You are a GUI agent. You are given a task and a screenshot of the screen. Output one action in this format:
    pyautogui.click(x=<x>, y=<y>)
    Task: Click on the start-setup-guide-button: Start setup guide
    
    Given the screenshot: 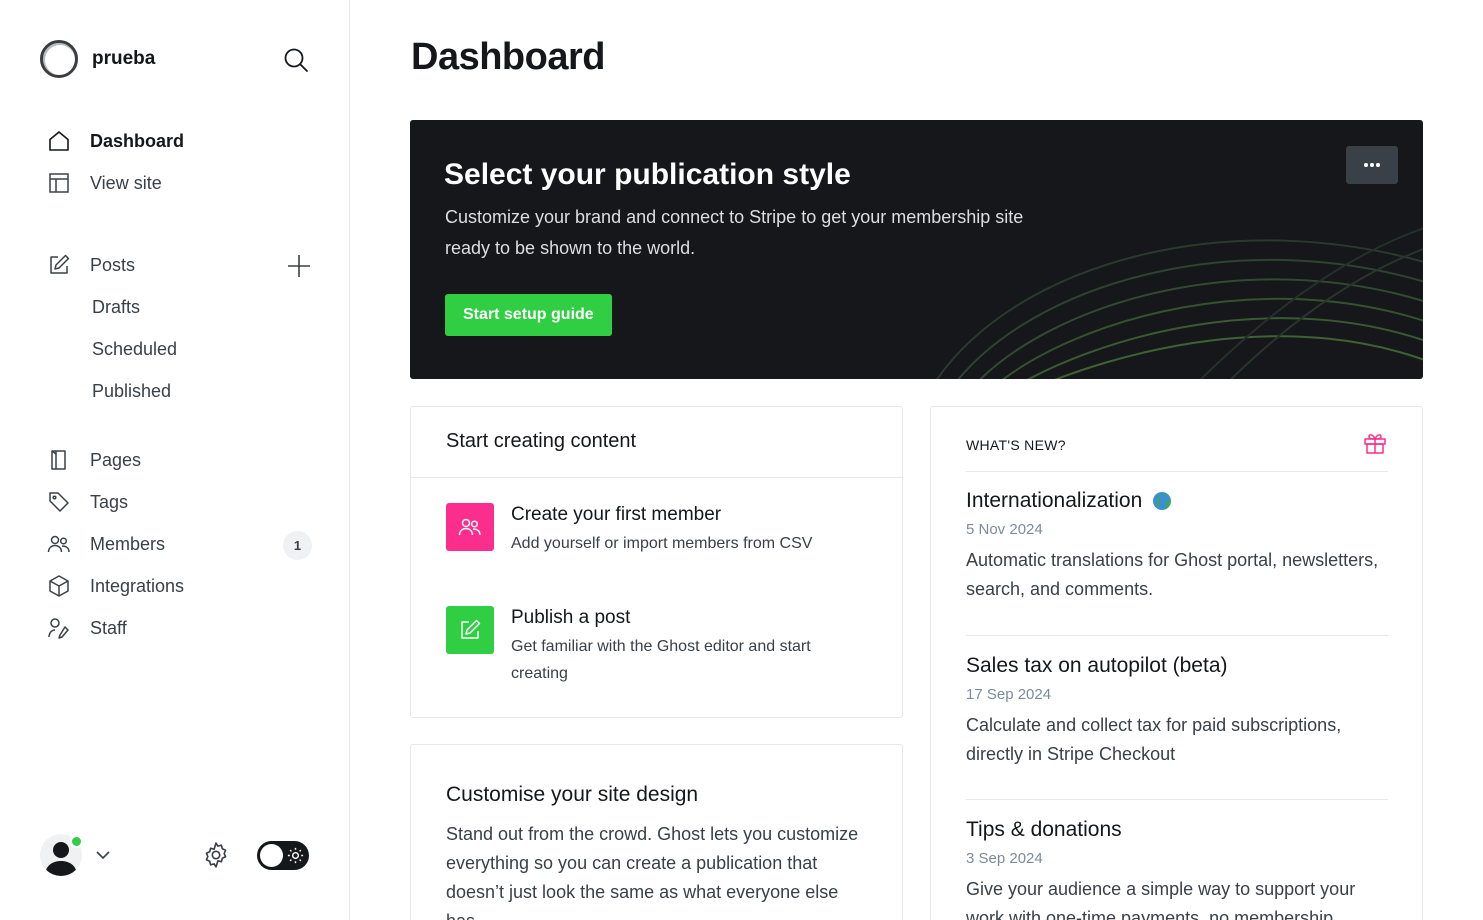 What is the action you would take?
    pyautogui.click(x=528, y=315)
    